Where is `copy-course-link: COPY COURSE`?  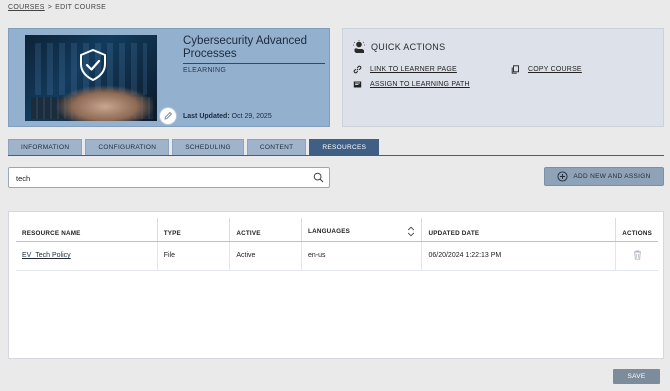
copy-course-link: COPY COURSE is located at coordinates (546, 69).